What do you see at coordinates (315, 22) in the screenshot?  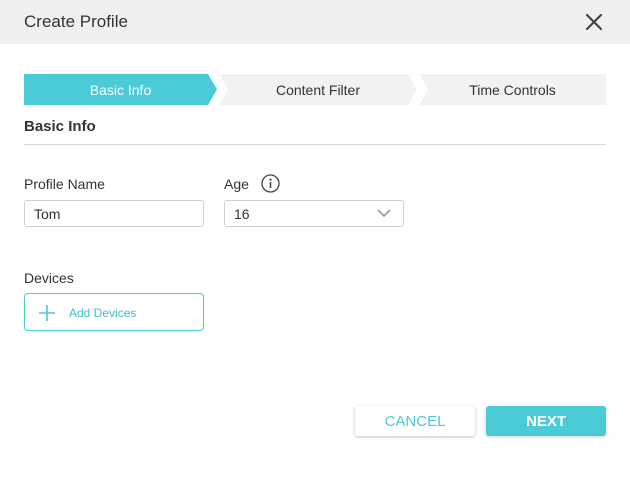 I see `dialog-header: Create Profile` at bounding box center [315, 22].